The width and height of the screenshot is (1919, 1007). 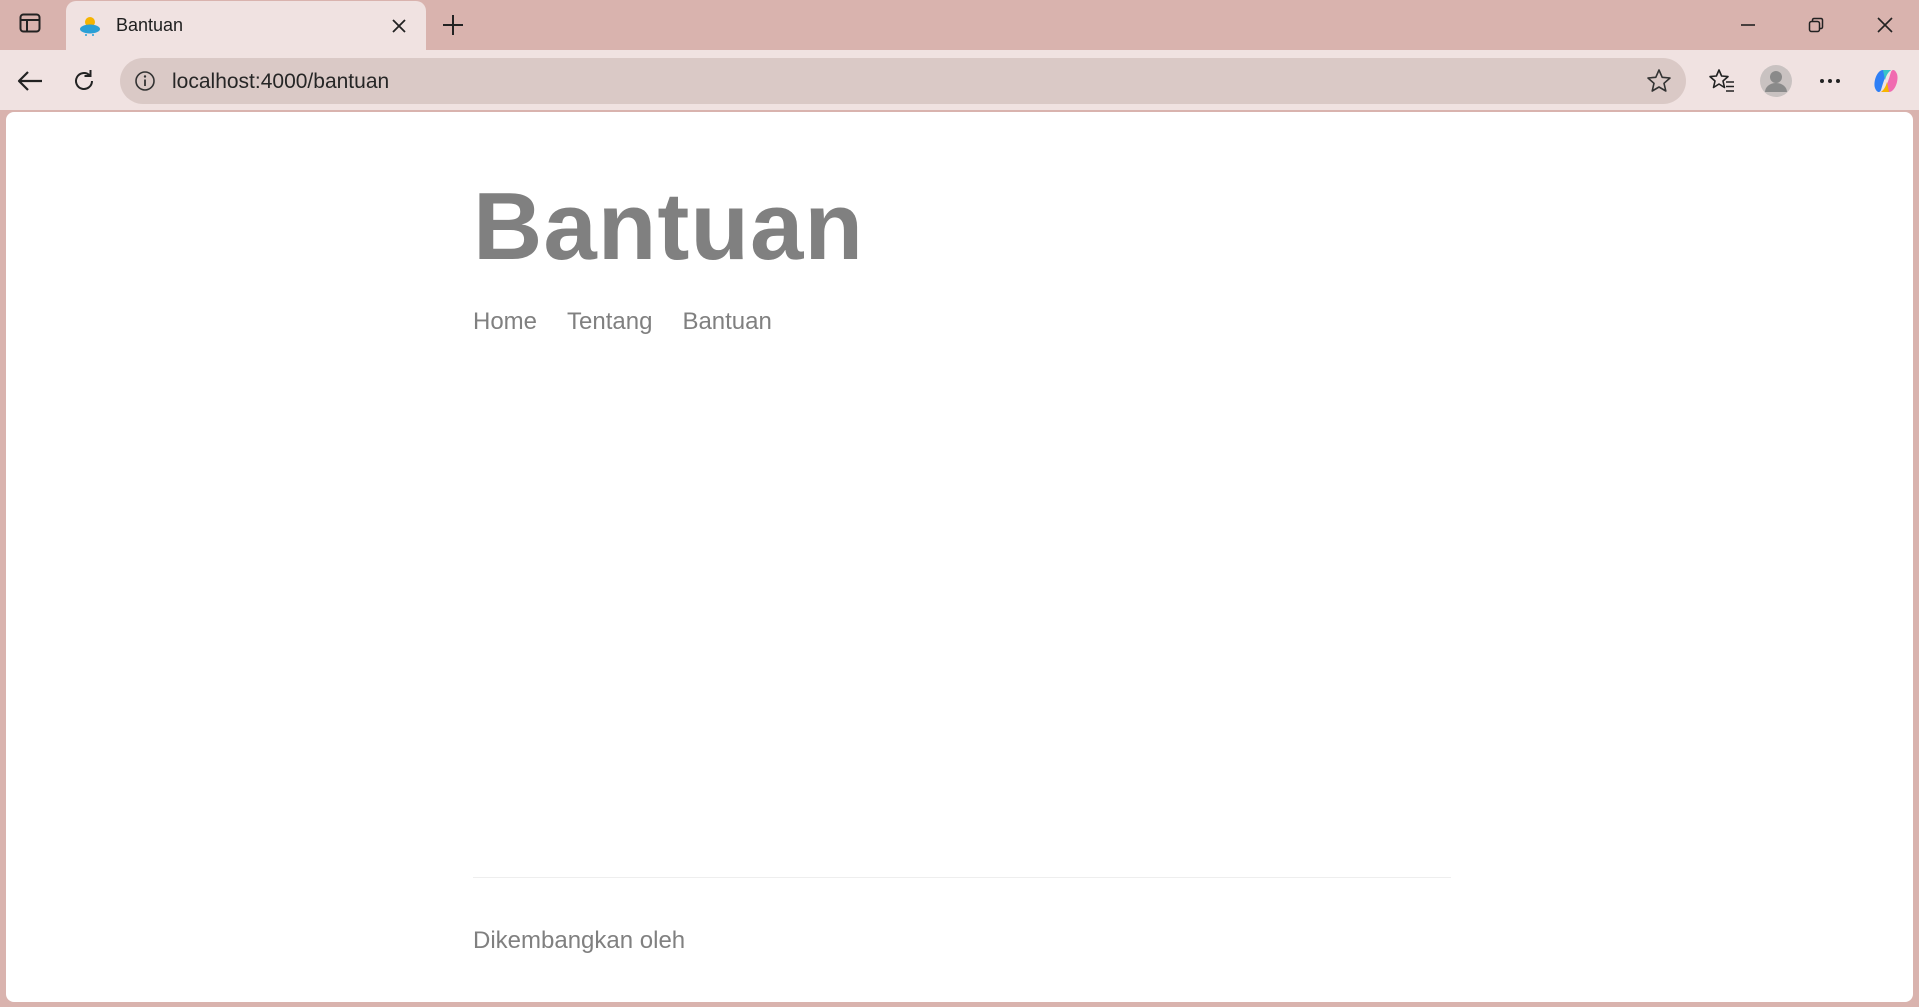 I want to click on favorites-icon, so click(x=1721, y=80).